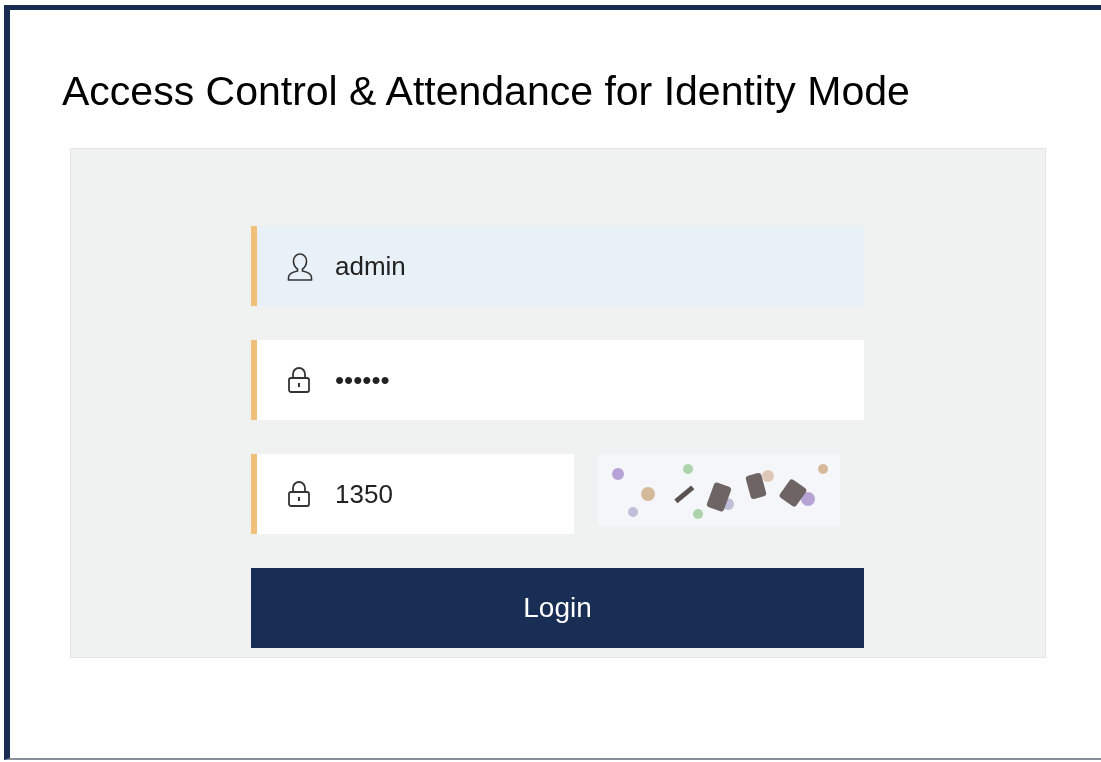  What do you see at coordinates (486, 91) in the screenshot?
I see `page-title: Access Control & Attendance for Identity Mode` at bounding box center [486, 91].